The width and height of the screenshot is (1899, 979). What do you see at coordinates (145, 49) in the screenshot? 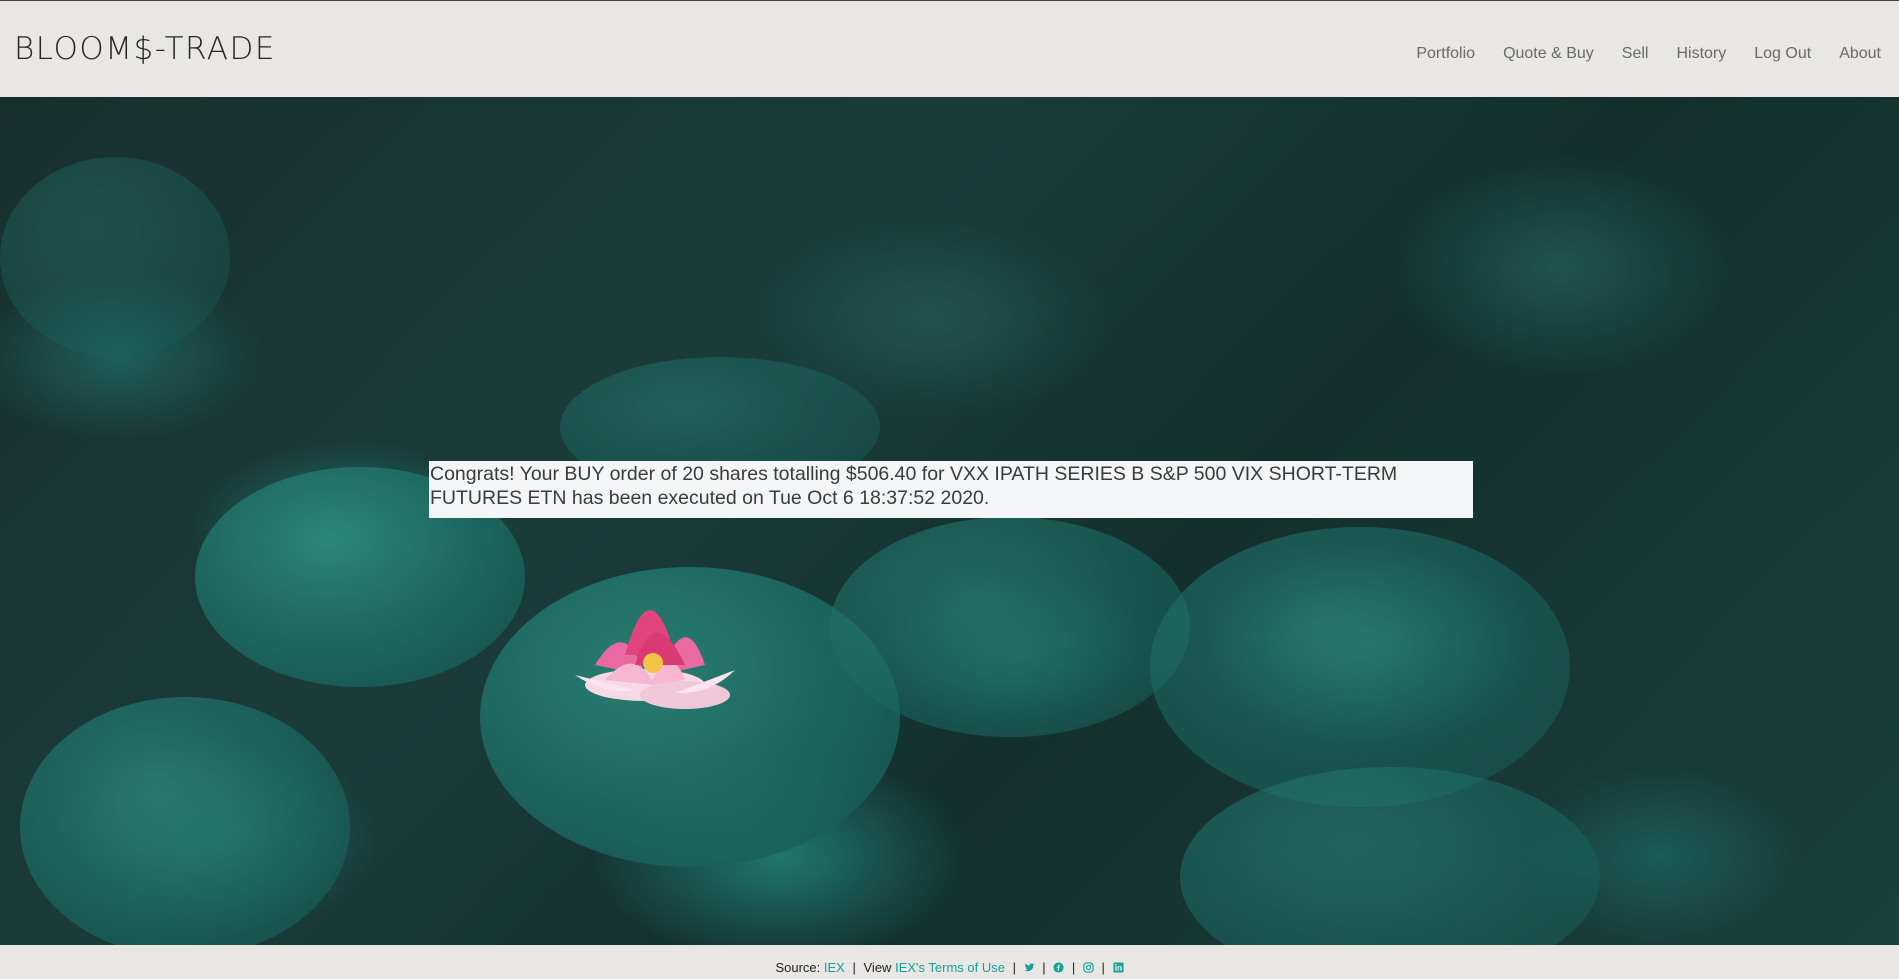
I see `brand-logo: BLOOM$-TRADE` at bounding box center [145, 49].